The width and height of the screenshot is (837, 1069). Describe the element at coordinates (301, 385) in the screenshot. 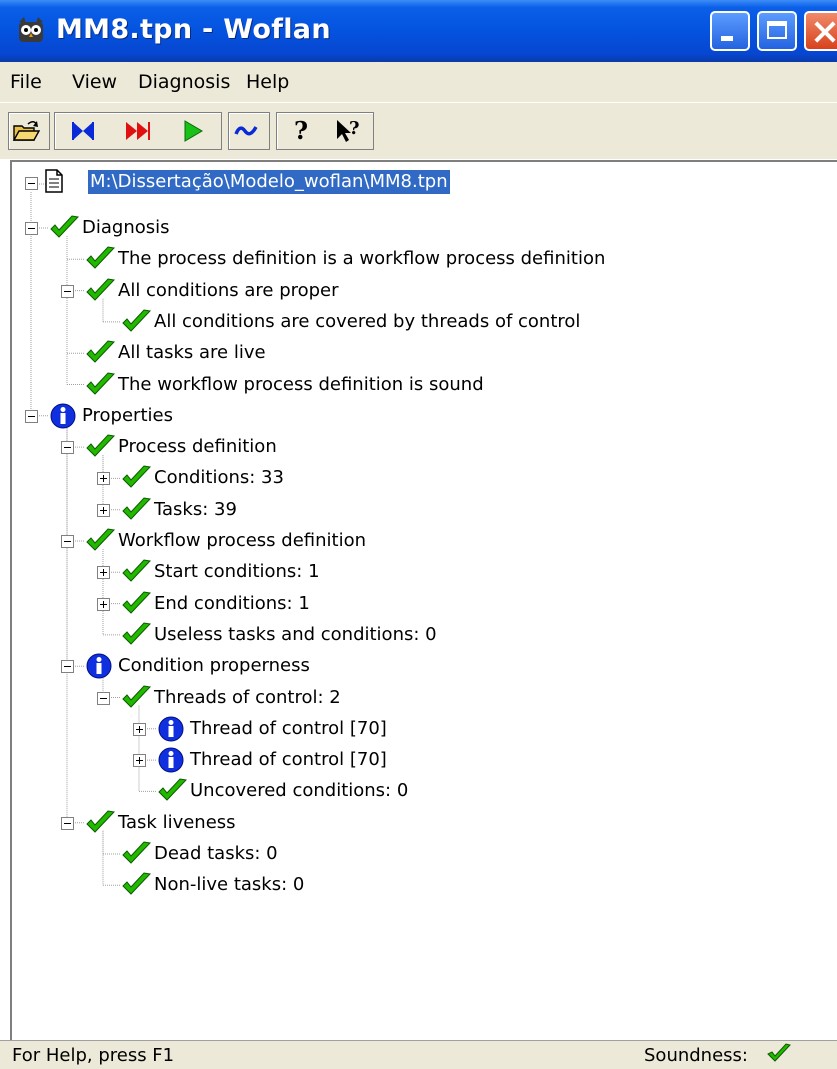

I see `tree-node-label: The workflow process definition is sound` at that location.